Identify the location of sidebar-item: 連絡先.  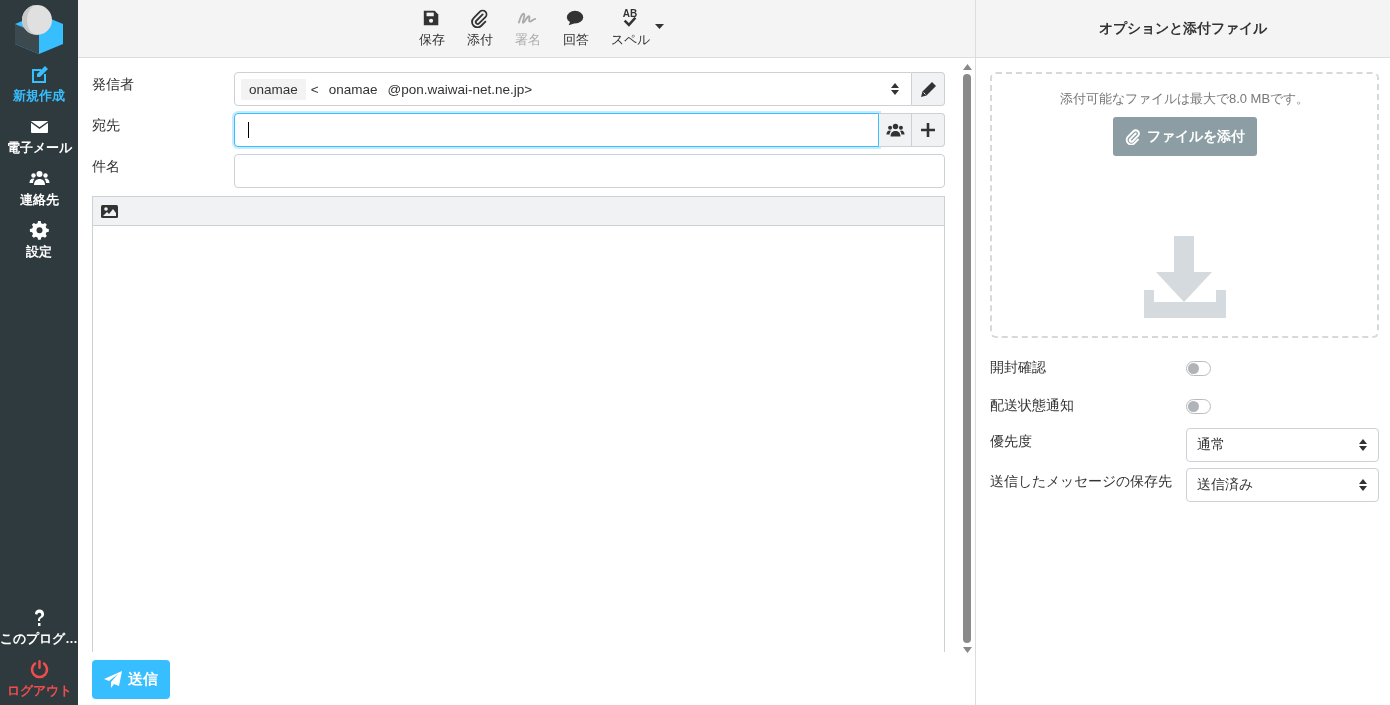
(39, 188).